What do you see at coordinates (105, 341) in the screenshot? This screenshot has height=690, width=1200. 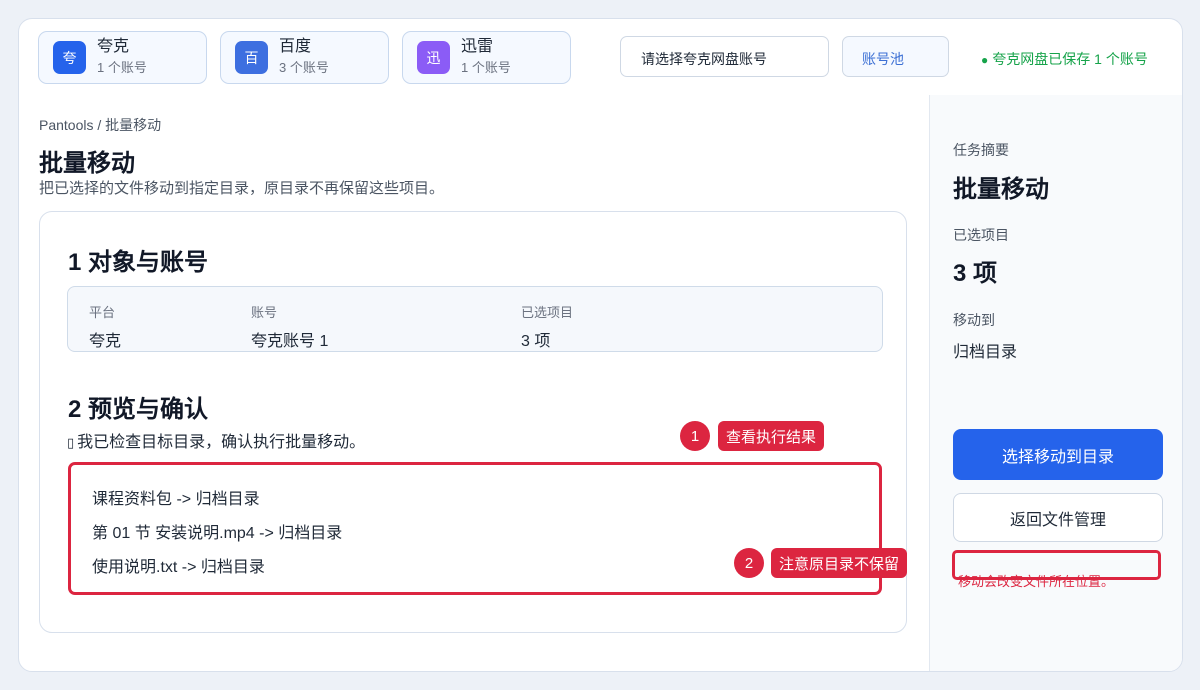 I see `info-value: 夸克` at bounding box center [105, 341].